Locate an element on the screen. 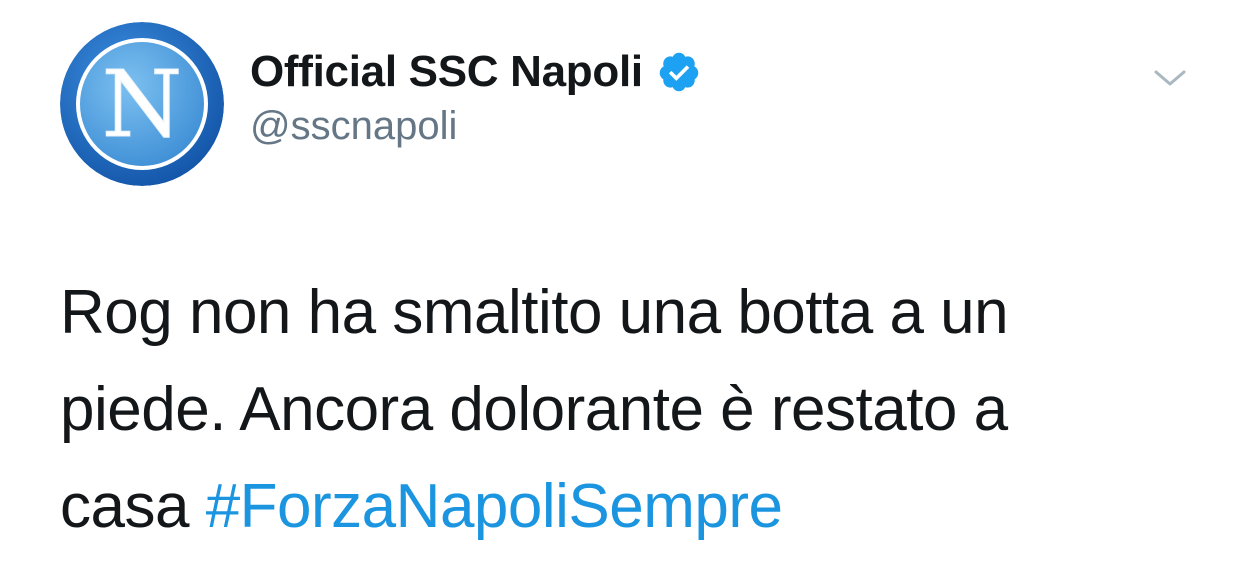  verified-badge-icon is located at coordinates (679, 72).